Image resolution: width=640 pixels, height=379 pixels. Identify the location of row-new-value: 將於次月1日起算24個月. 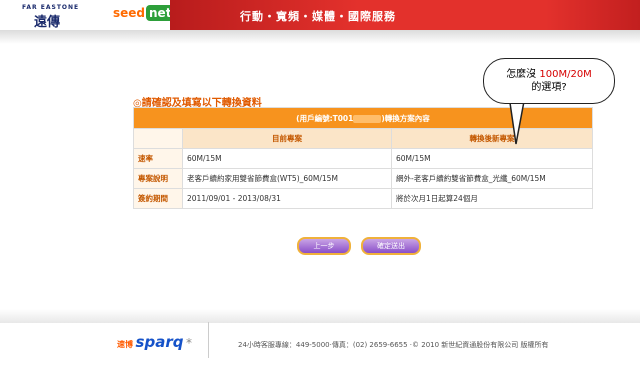
(492, 198).